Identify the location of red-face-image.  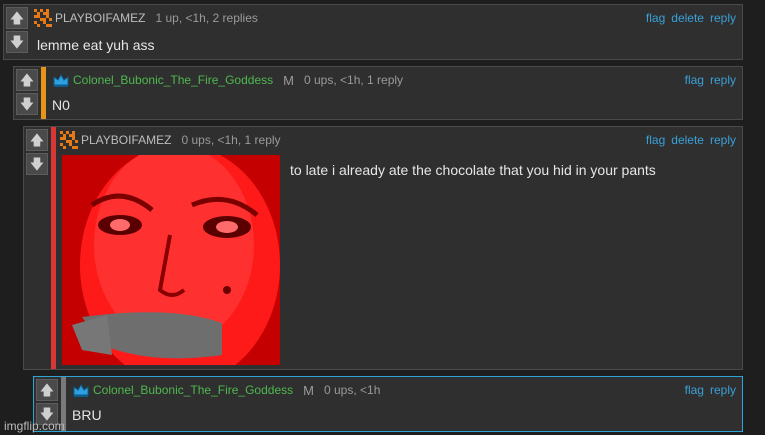
(171, 260).